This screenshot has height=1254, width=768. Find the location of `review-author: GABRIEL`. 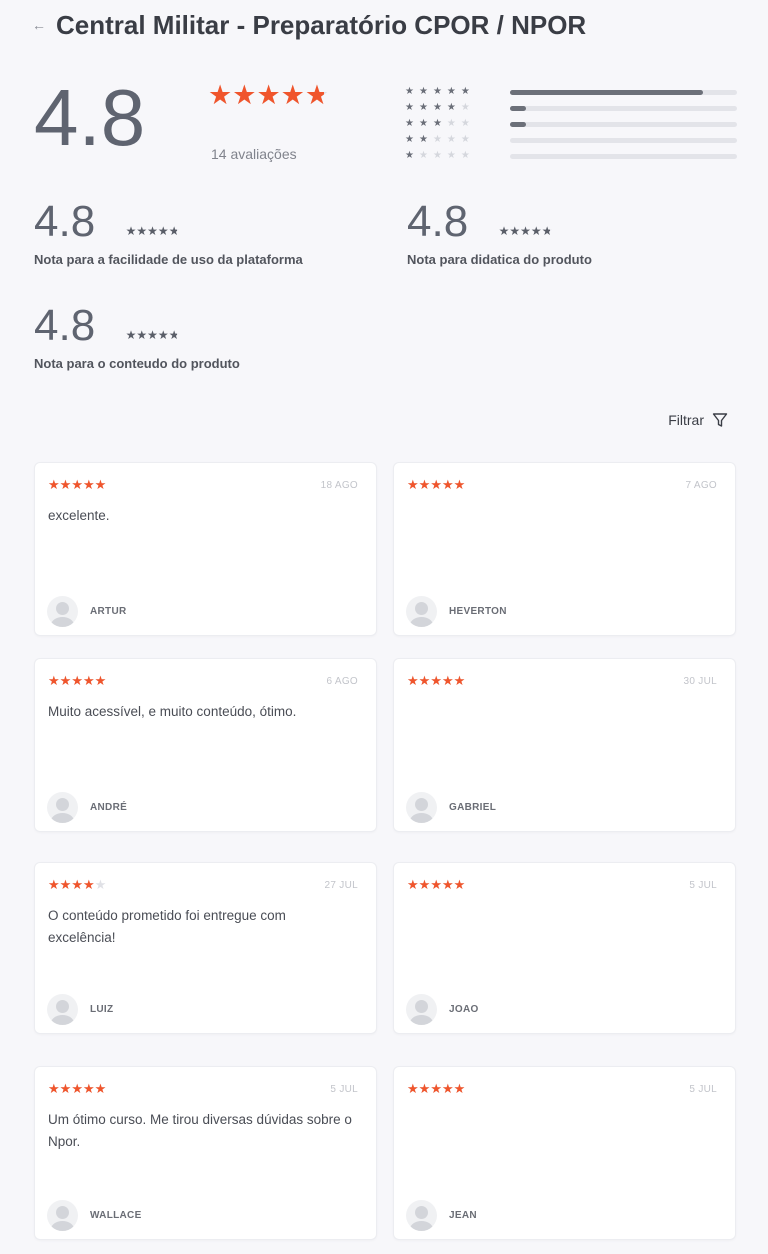

review-author: GABRIEL is located at coordinates (451, 807).